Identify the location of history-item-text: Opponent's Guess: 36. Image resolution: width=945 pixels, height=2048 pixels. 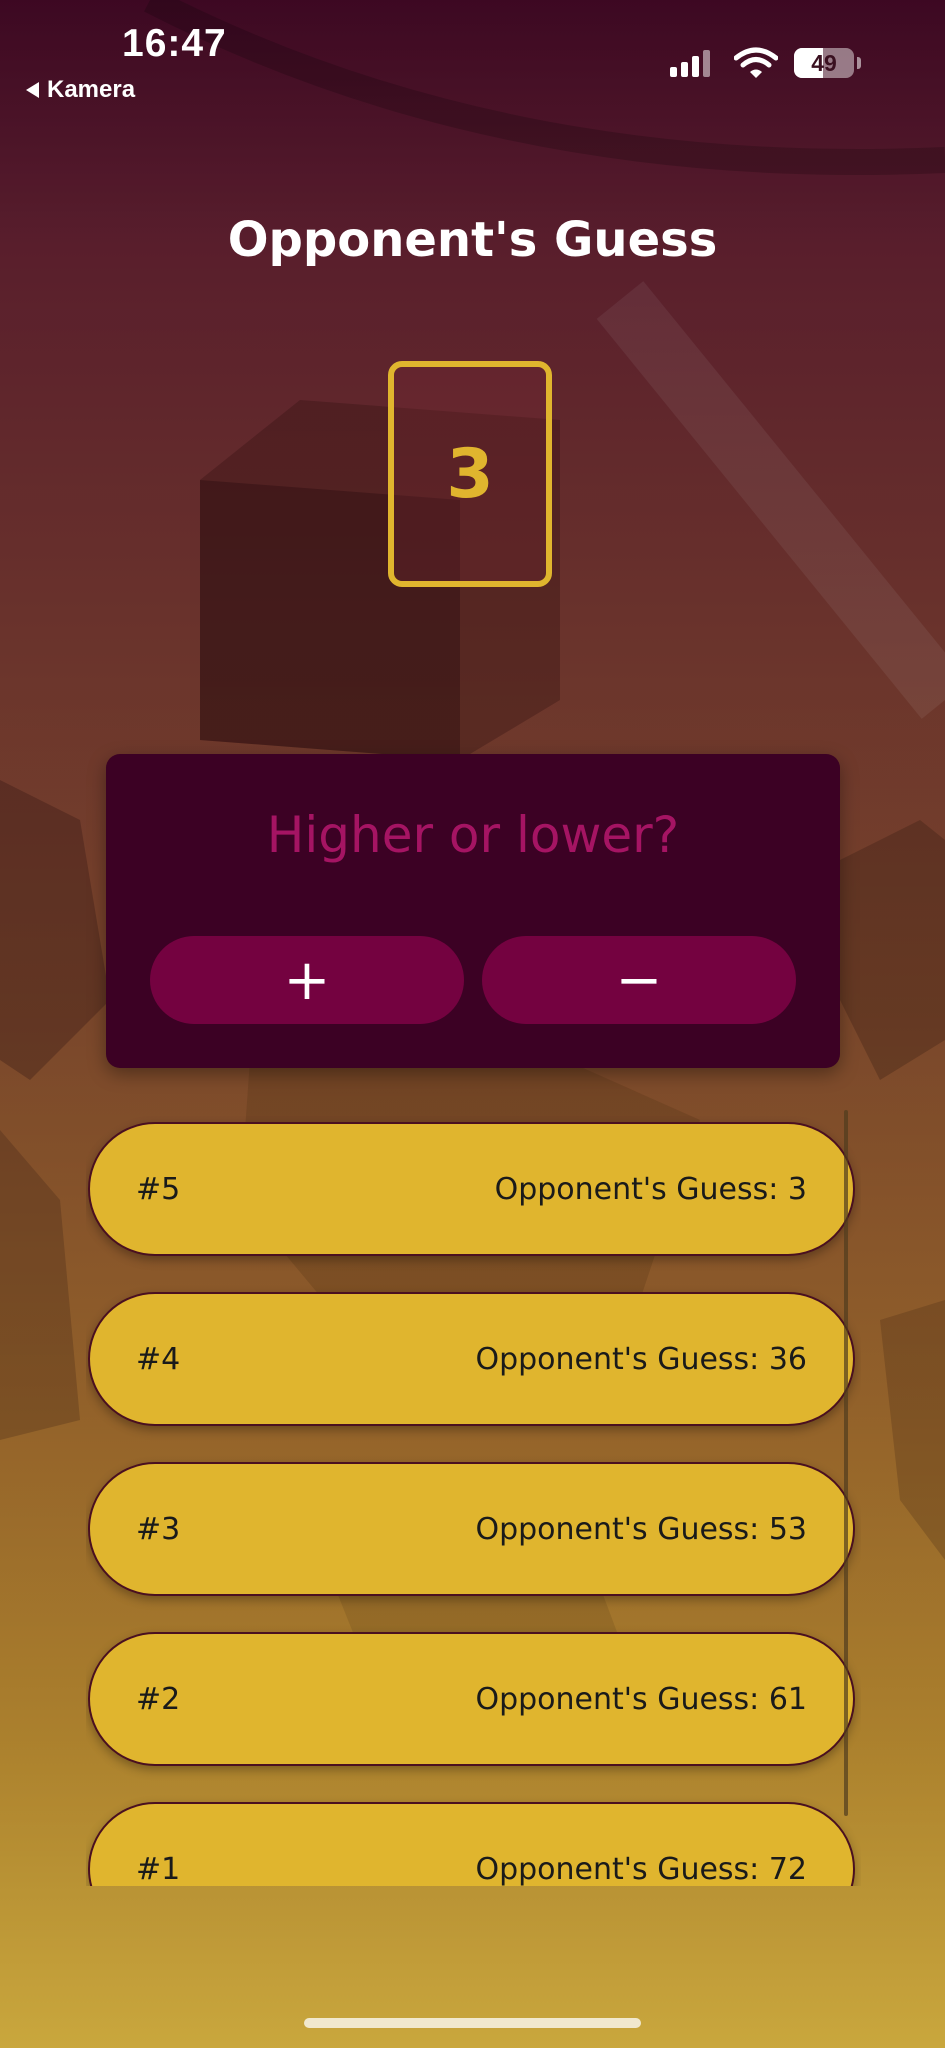
(641, 1359).